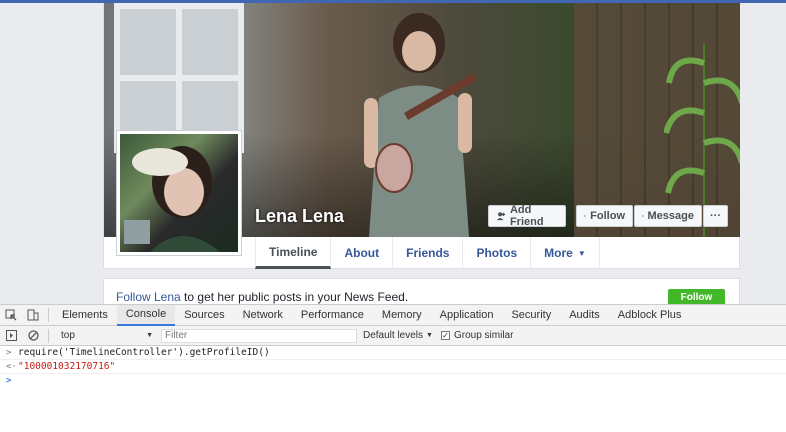  Describe the element at coordinates (299, 216) in the screenshot. I see `profile-name: Lena Lena` at that location.